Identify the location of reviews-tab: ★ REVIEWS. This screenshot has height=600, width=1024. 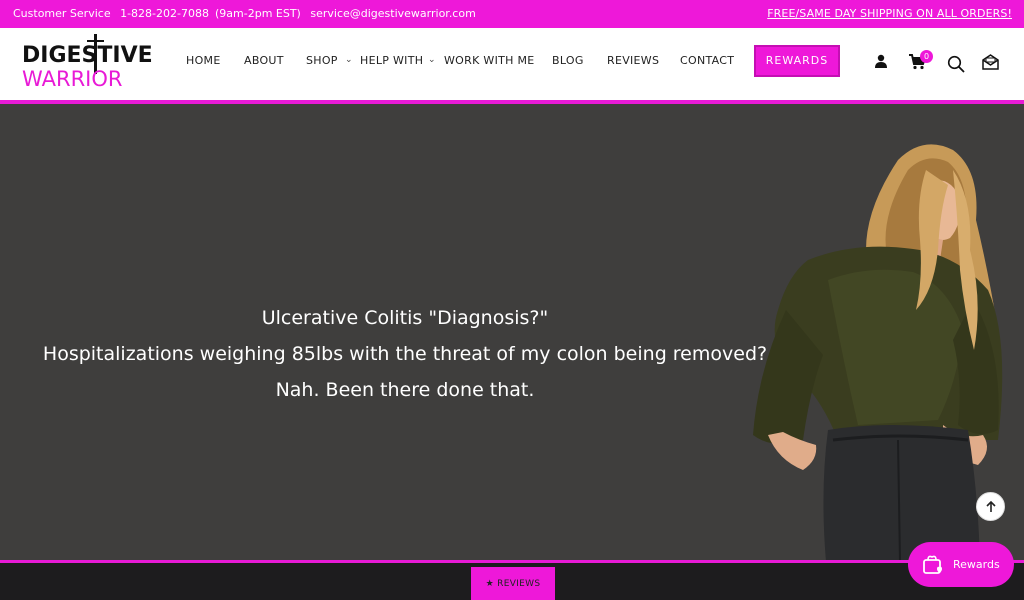
(513, 583).